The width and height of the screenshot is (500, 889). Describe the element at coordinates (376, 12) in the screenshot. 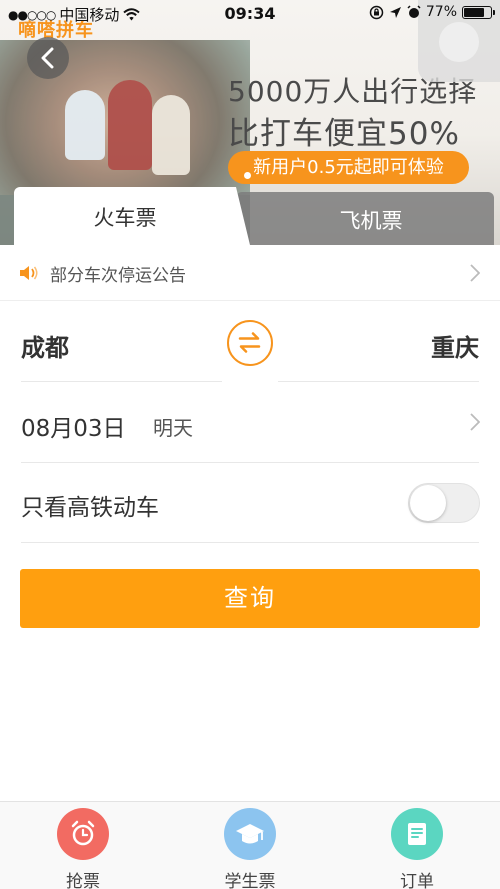

I see `orientation-lock-icon` at that location.